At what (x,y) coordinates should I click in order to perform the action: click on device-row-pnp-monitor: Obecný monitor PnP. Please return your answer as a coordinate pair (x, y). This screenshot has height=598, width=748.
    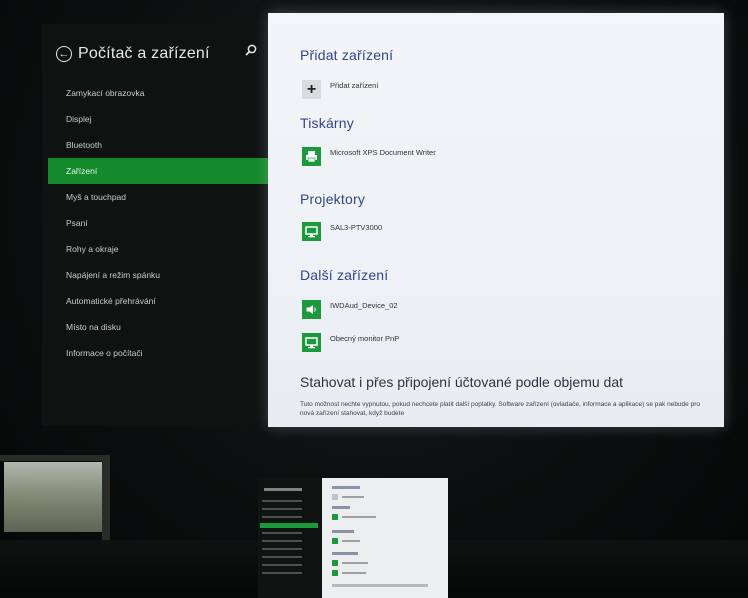
    Looking at the image, I should click on (350, 342).